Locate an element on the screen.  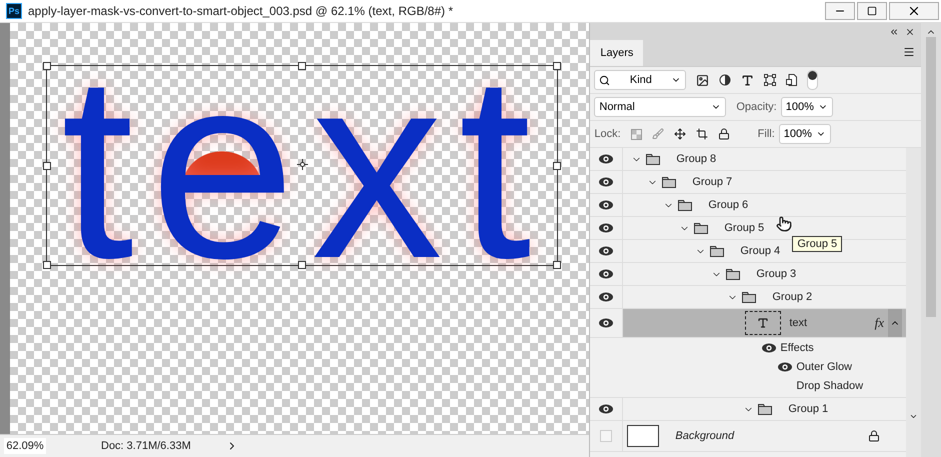
zoom-field: 62.09% is located at coordinates (25, 446).